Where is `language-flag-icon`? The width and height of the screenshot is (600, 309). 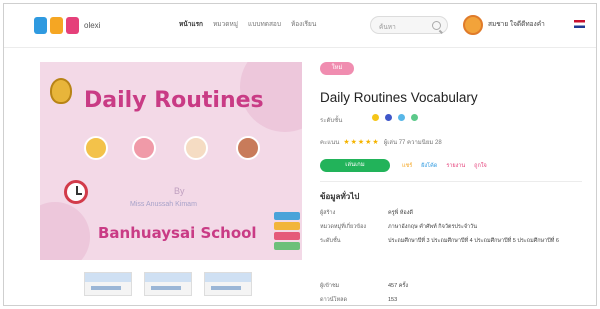 language-flag-icon is located at coordinates (579, 24).